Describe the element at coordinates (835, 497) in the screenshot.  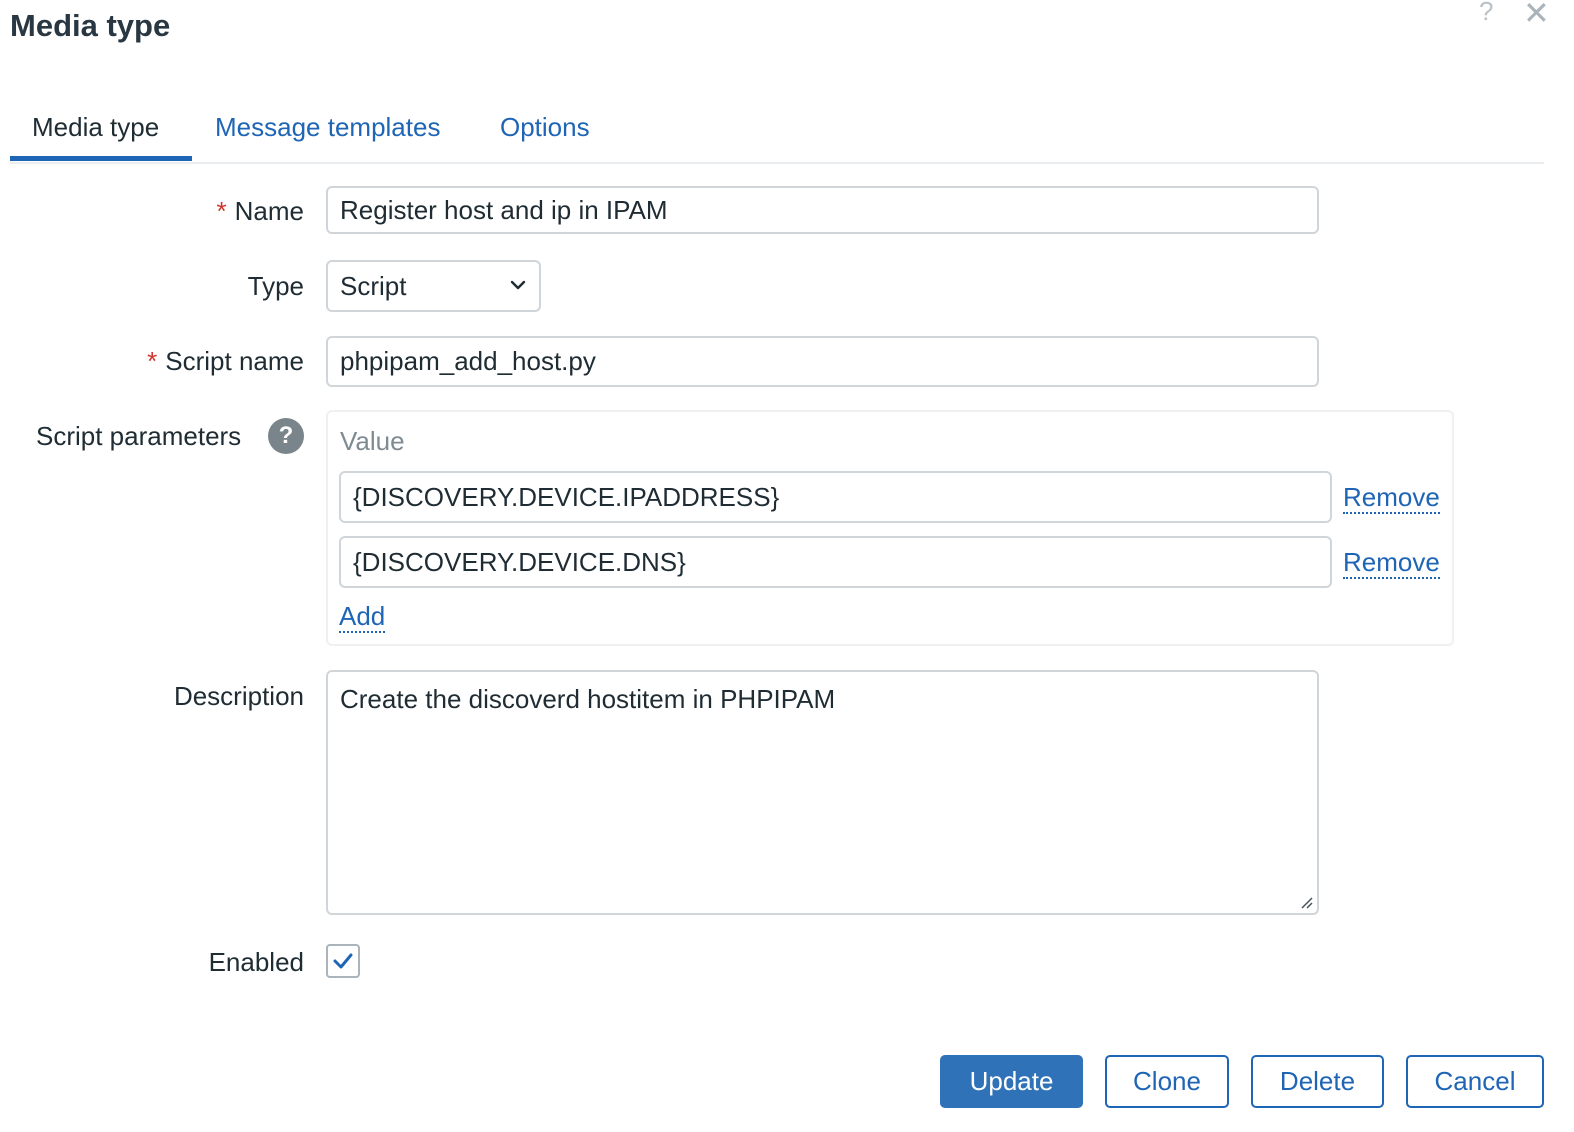
I see `script-parameter-input: {DISCOVERY.DEVICE.IPADDRESS}` at that location.